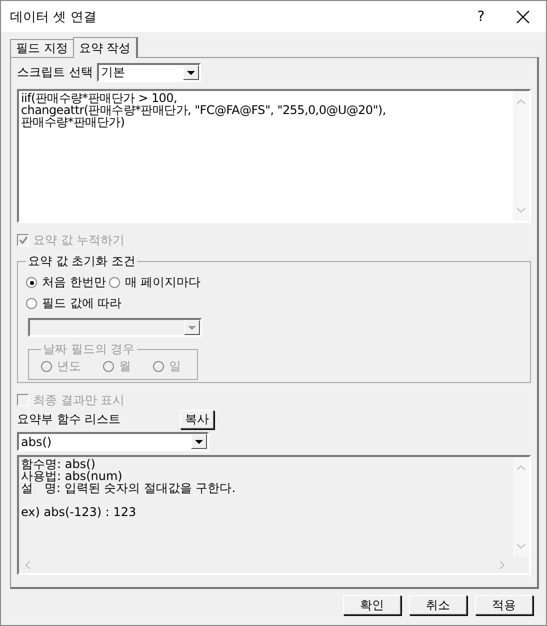  What do you see at coordinates (154, 282) in the screenshot?
I see `radio-option: 매 페이지마다` at bounding box center [154, 282].